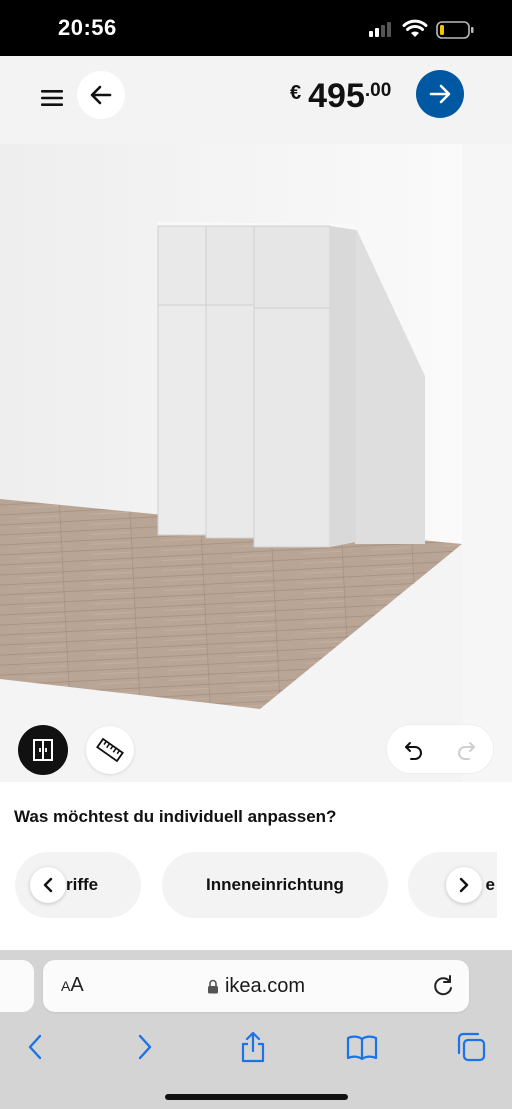 Image resolution: width=512 pixels, height=1109 pixels. I want to click on arrow-right-icon, so click(440, 94).